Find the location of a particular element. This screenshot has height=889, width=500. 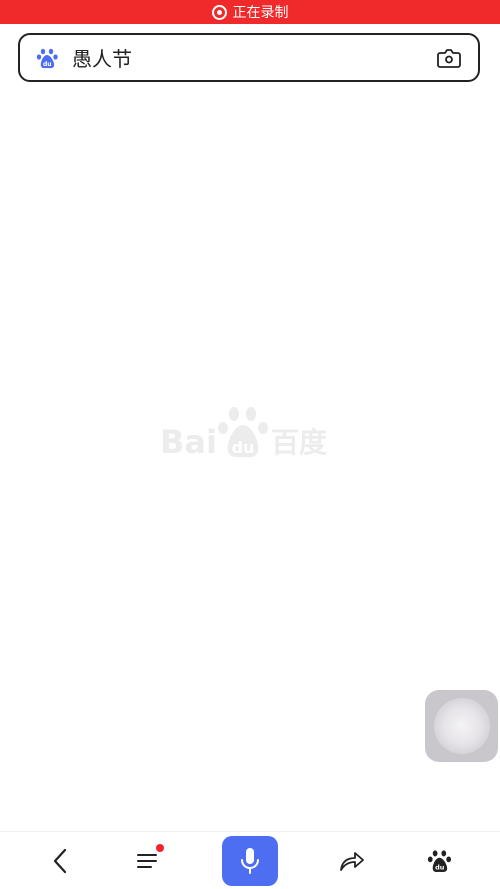

bottom-nav: du is located at coordinates (250, 860).